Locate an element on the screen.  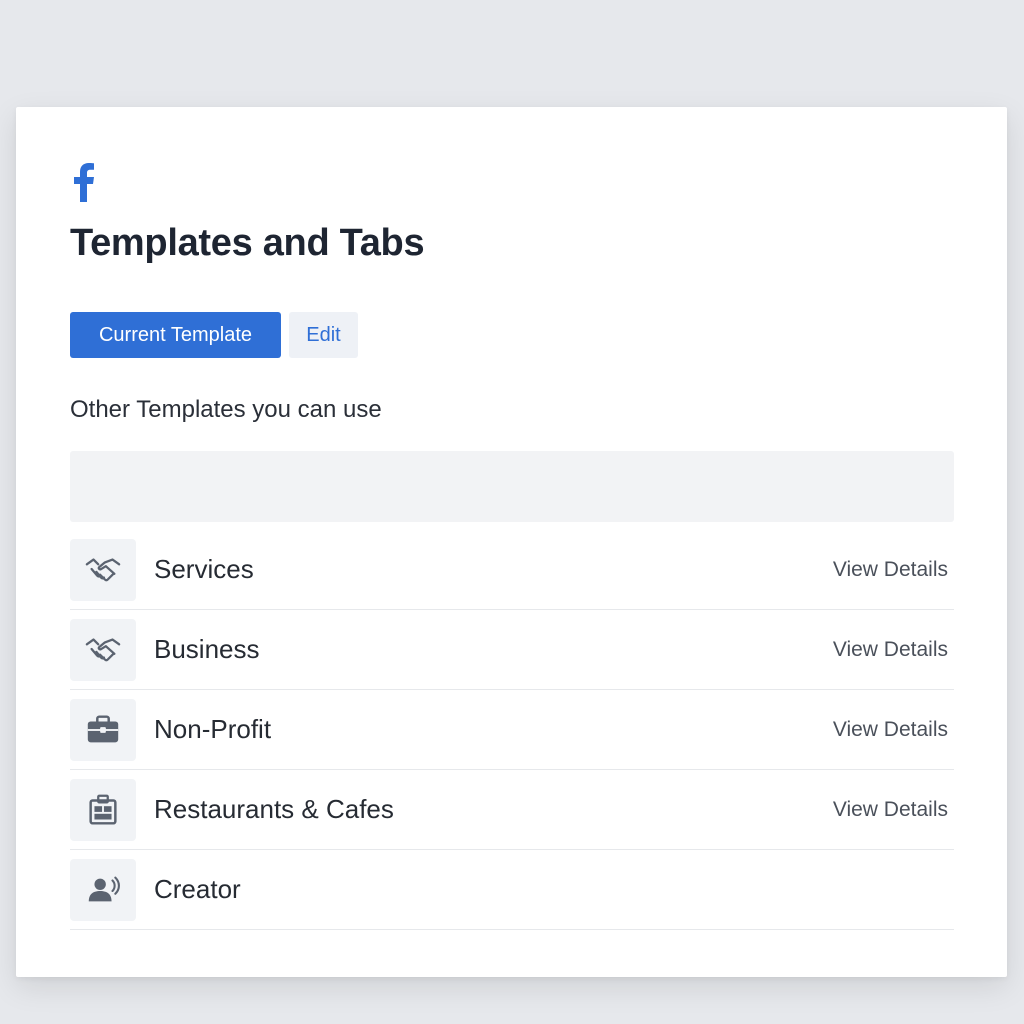
edit-button: Edit is located at coordinates (323, 335).